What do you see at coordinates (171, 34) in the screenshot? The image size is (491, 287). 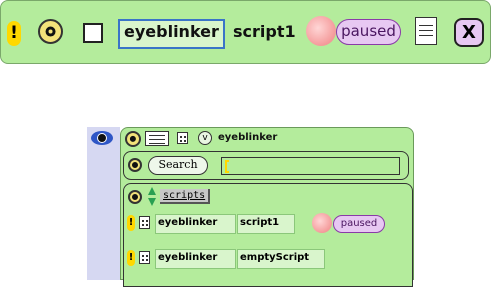 I see `player-name-label: eyeblinker` at bounding box center [171, 34].